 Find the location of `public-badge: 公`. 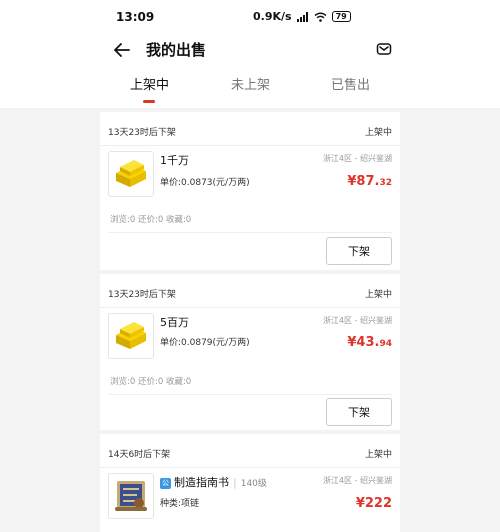

public-badge: 公 is located at coordinates (165, 483).